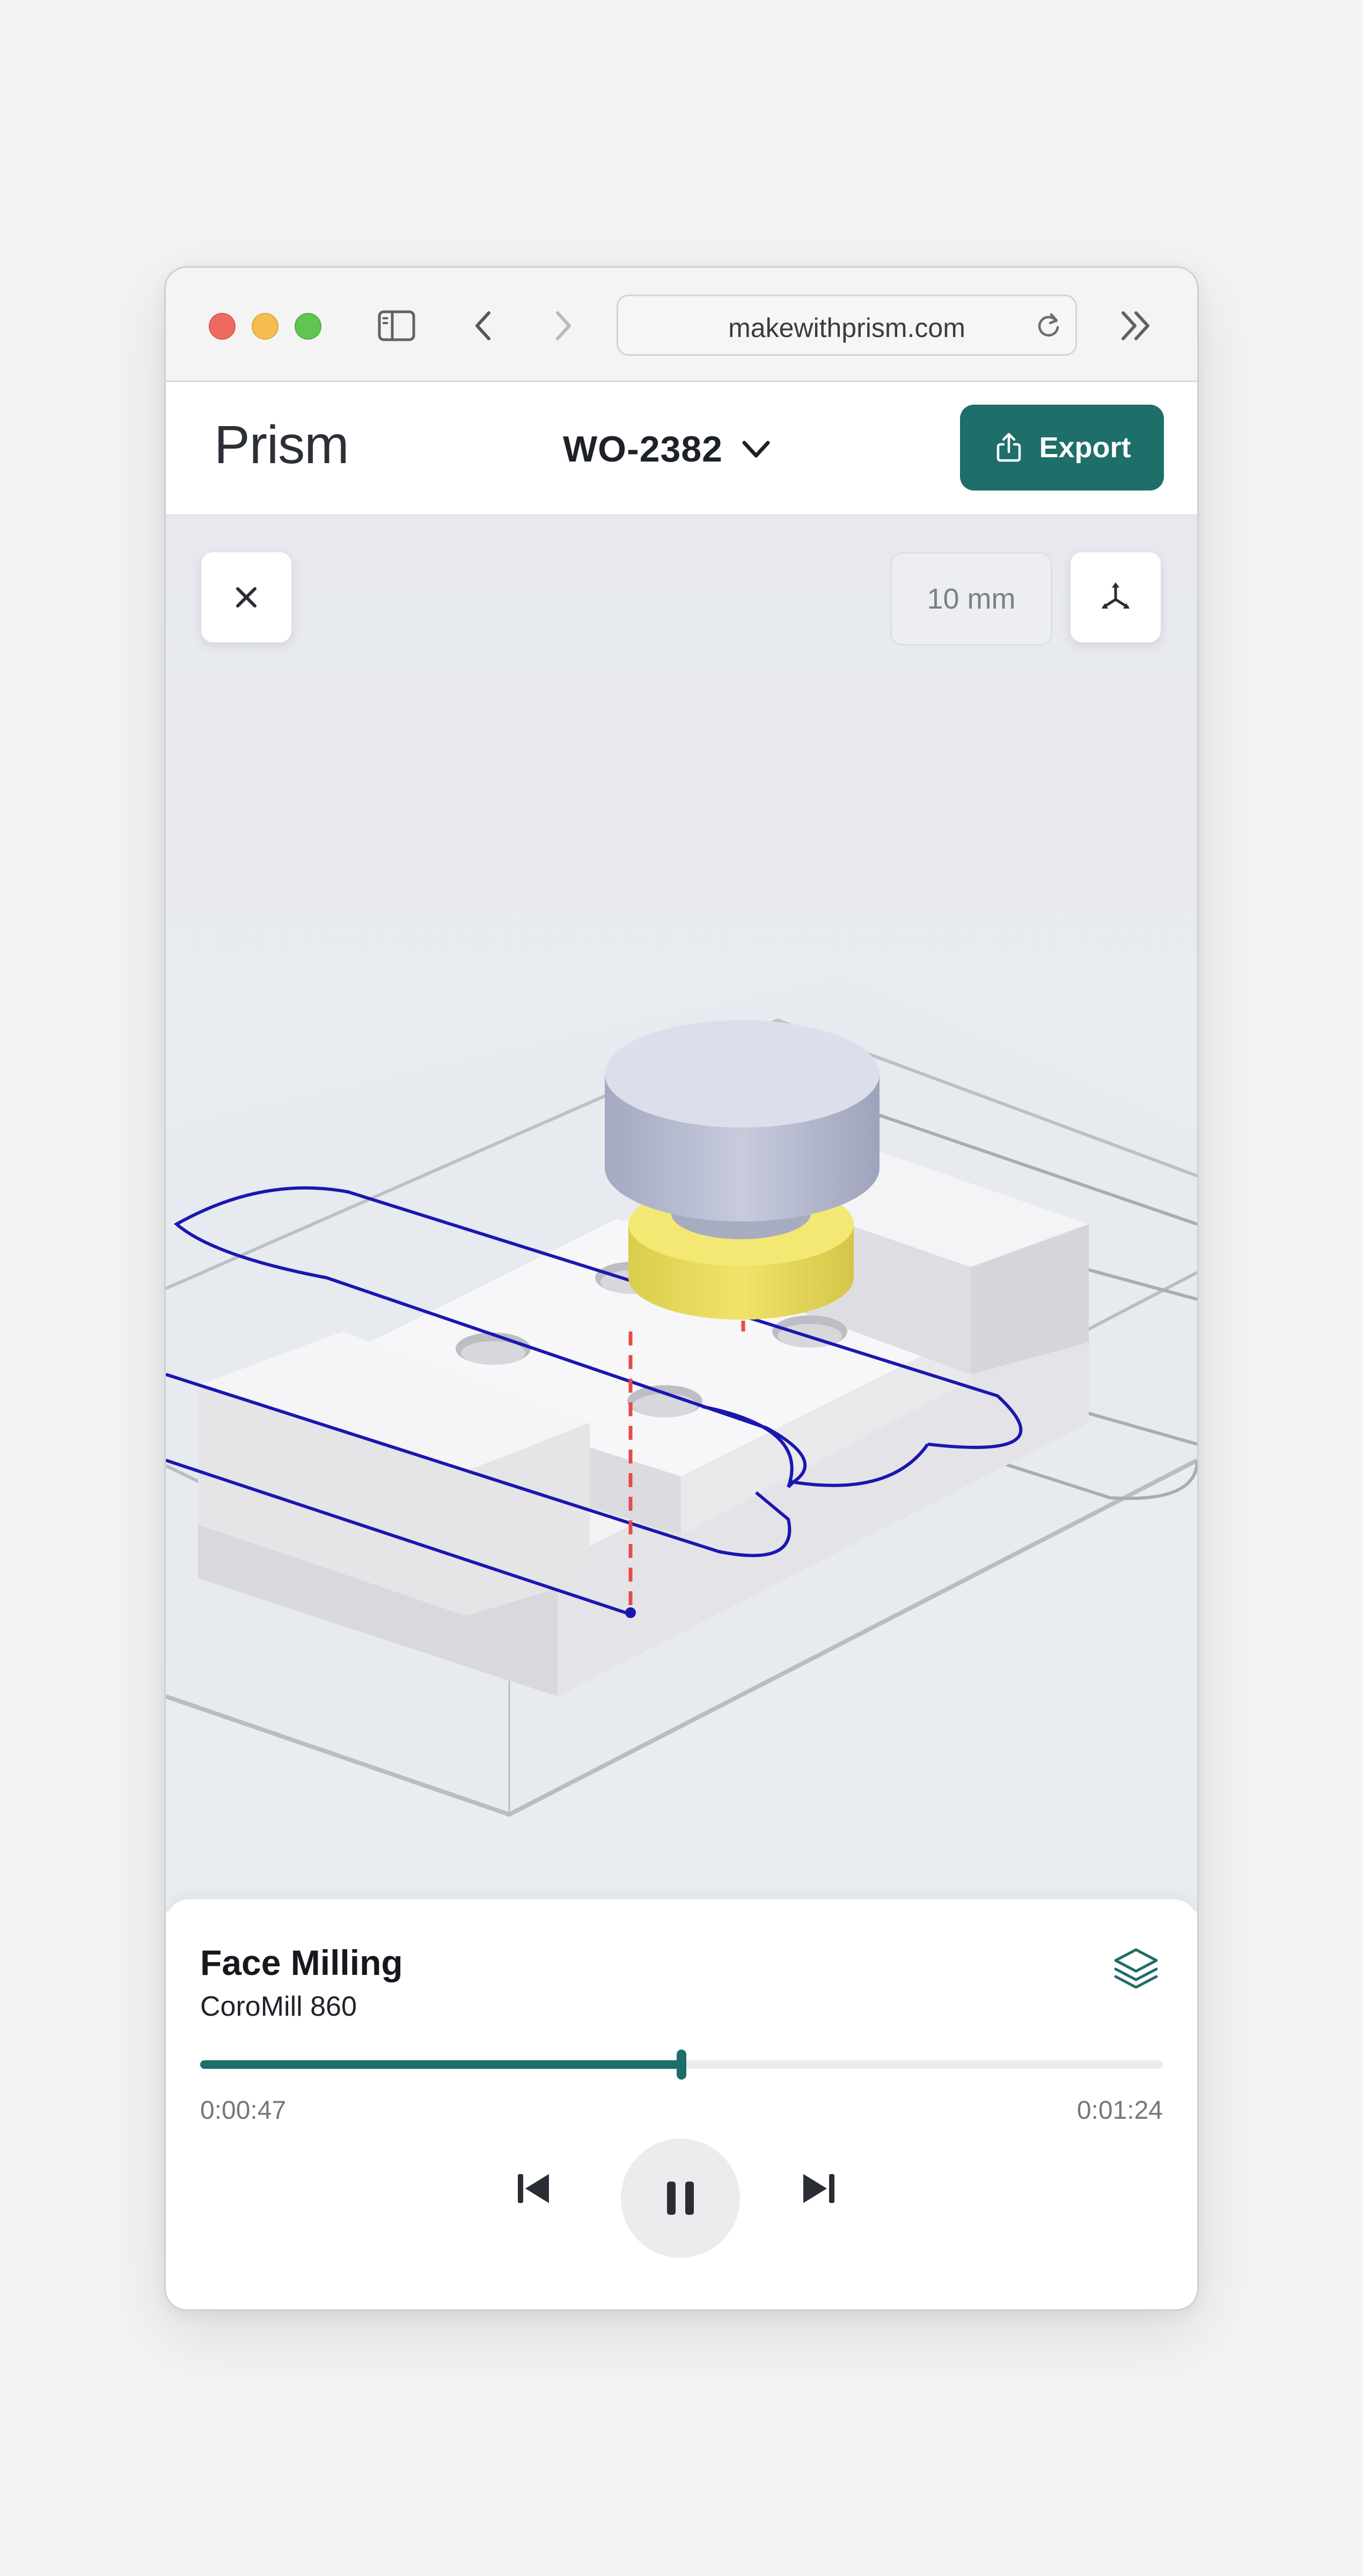  What do you see at coordinates (244, 2110) in the screenshot?
I see `current-time: 0:00:47` at bounding box center [244, 2110].